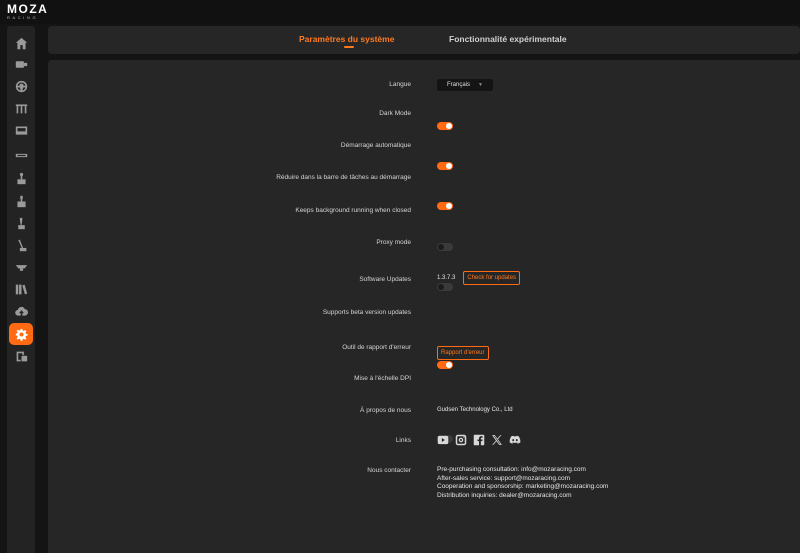  I want to click on pedals-icon, so click(21, 108).